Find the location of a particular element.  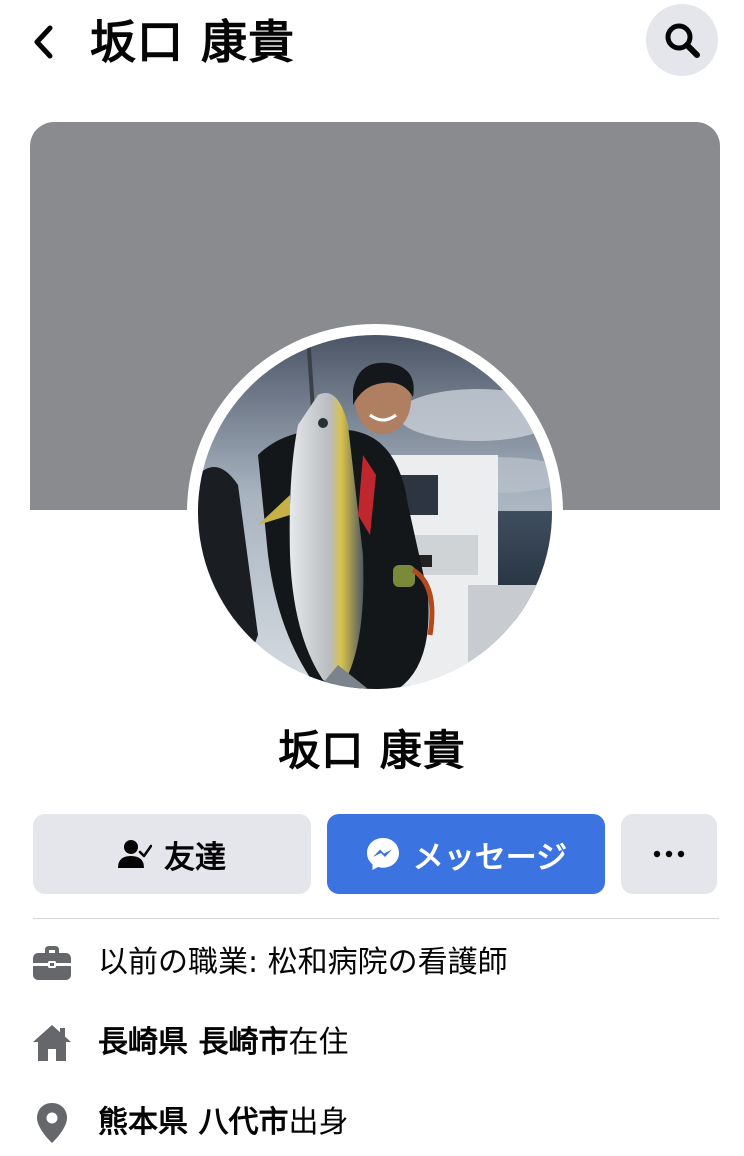

search-button is located at coordinates (682, 40).